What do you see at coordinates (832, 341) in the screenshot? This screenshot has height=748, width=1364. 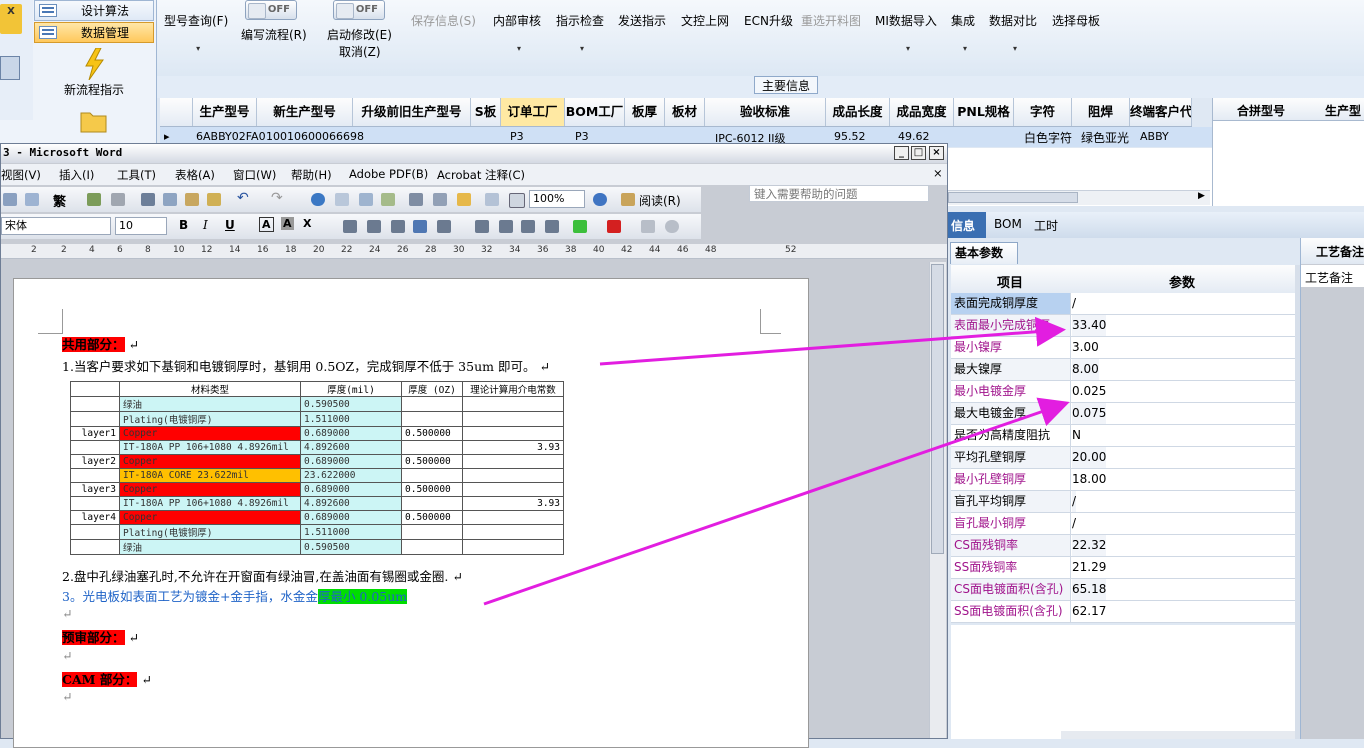 I see `arrow-to-min-copper` at bounding box center [832, 341].